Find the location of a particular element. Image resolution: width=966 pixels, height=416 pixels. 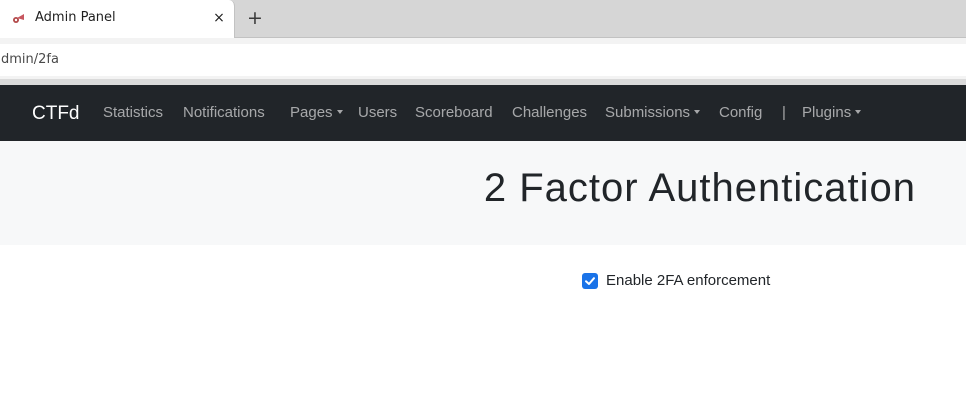

brand-logo: CTFd is located at coordinates (56, 114).